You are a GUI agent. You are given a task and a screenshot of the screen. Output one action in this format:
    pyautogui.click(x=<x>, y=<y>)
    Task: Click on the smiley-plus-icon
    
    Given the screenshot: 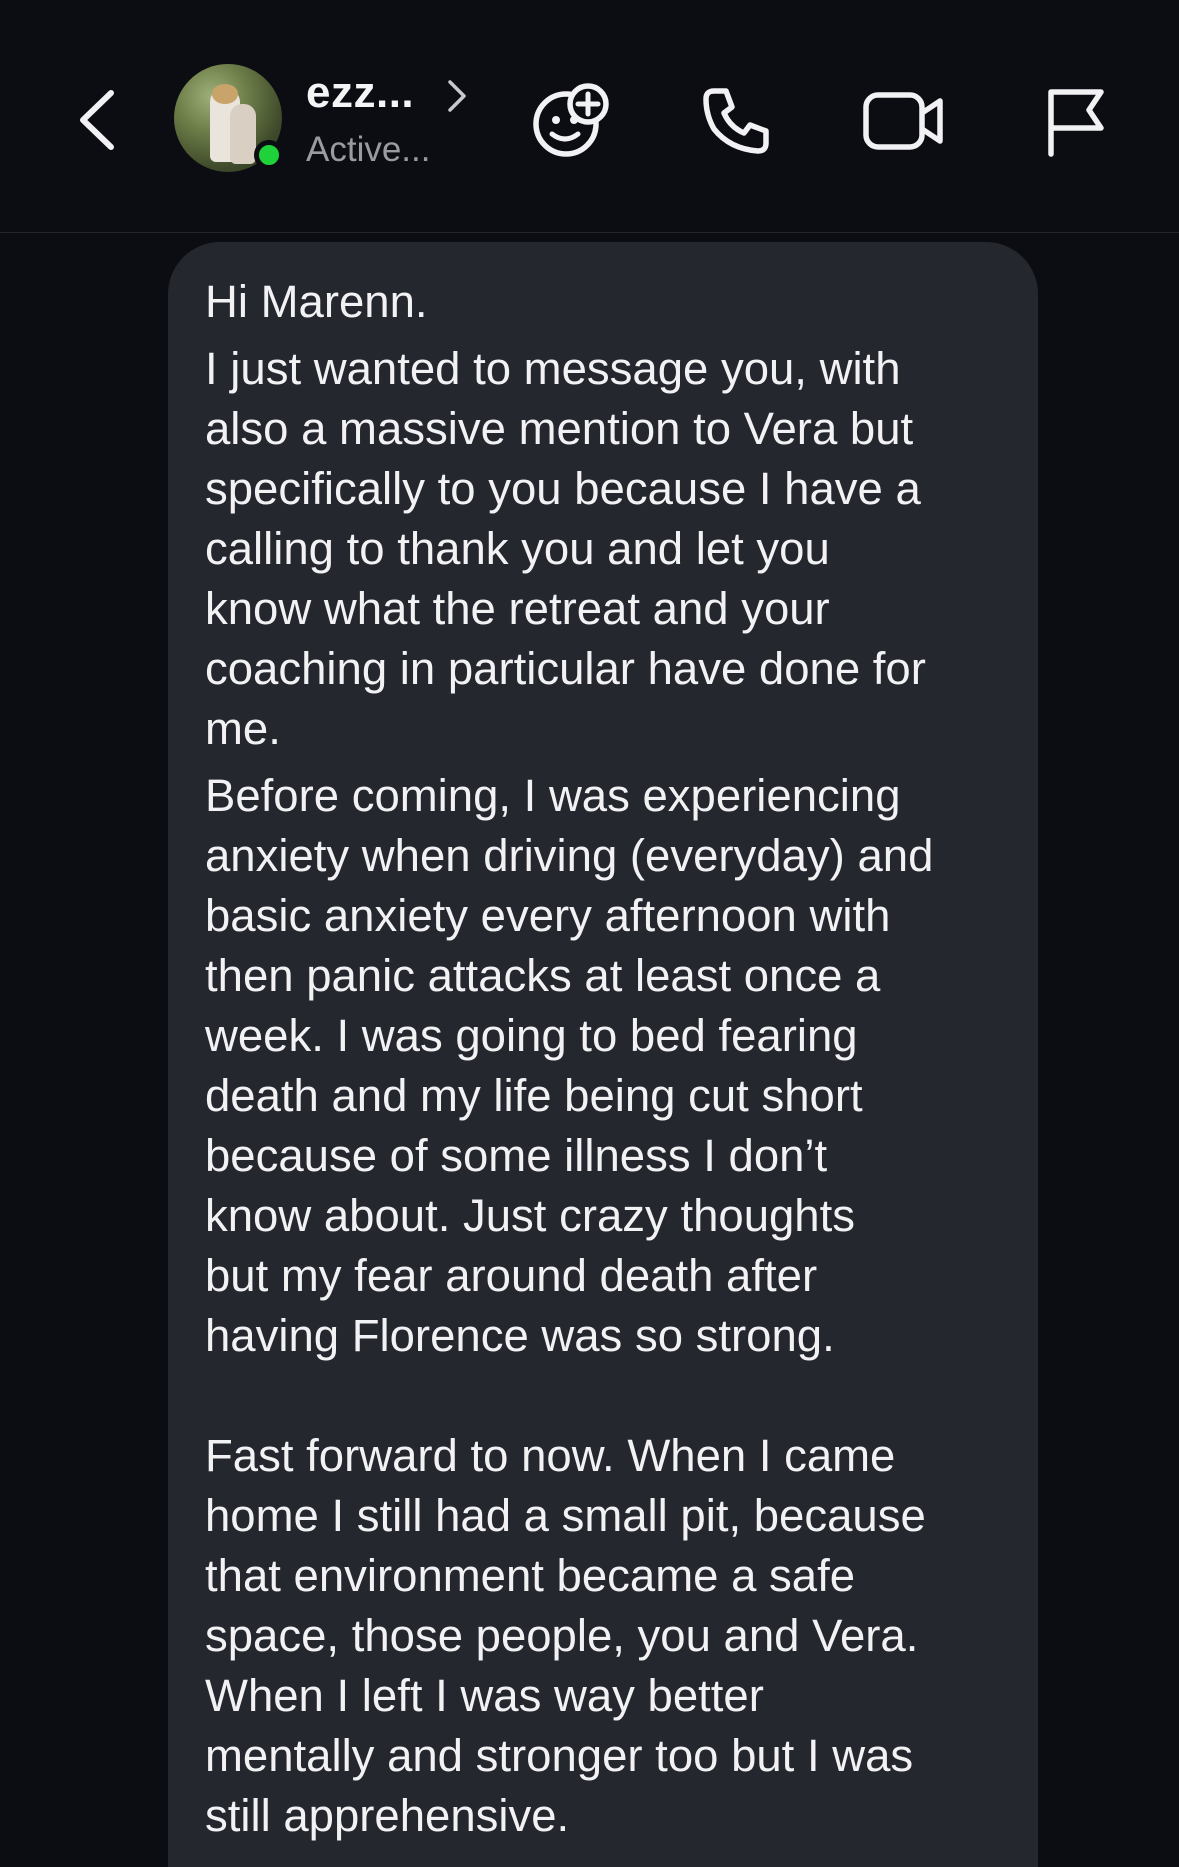 What is the action you would take?
    pyautogui.click(x=571, y=120)
    